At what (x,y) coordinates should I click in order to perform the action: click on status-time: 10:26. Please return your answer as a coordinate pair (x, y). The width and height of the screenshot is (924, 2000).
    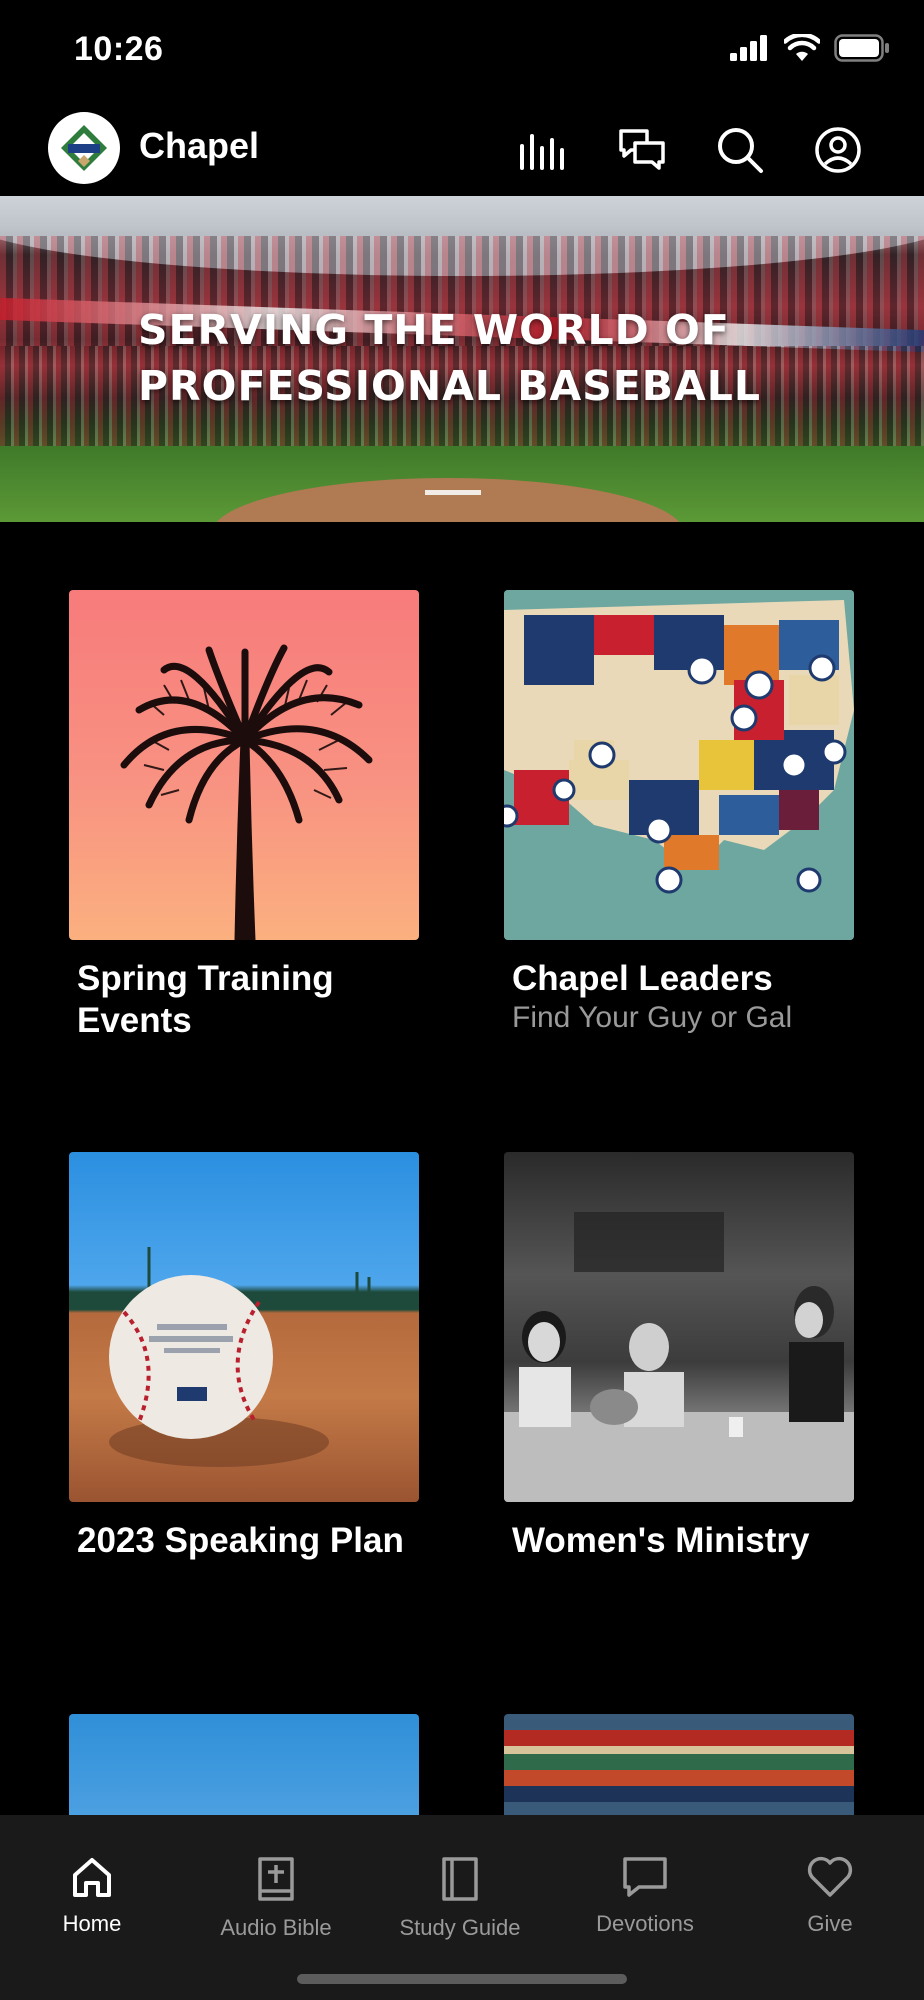
    Looking at the image, I should click on (119, 49).